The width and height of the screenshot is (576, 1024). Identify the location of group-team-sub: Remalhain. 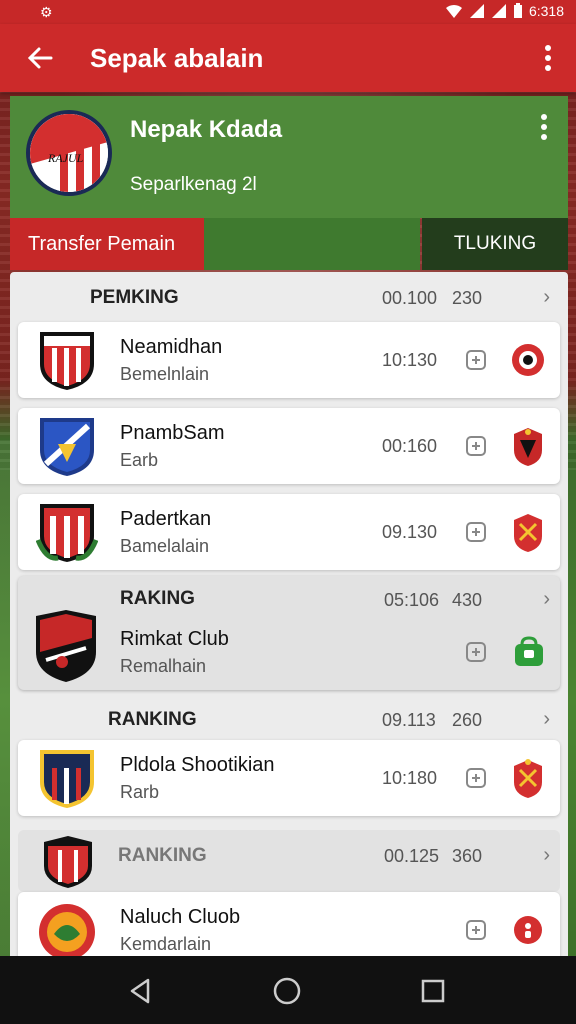
(163, 666).